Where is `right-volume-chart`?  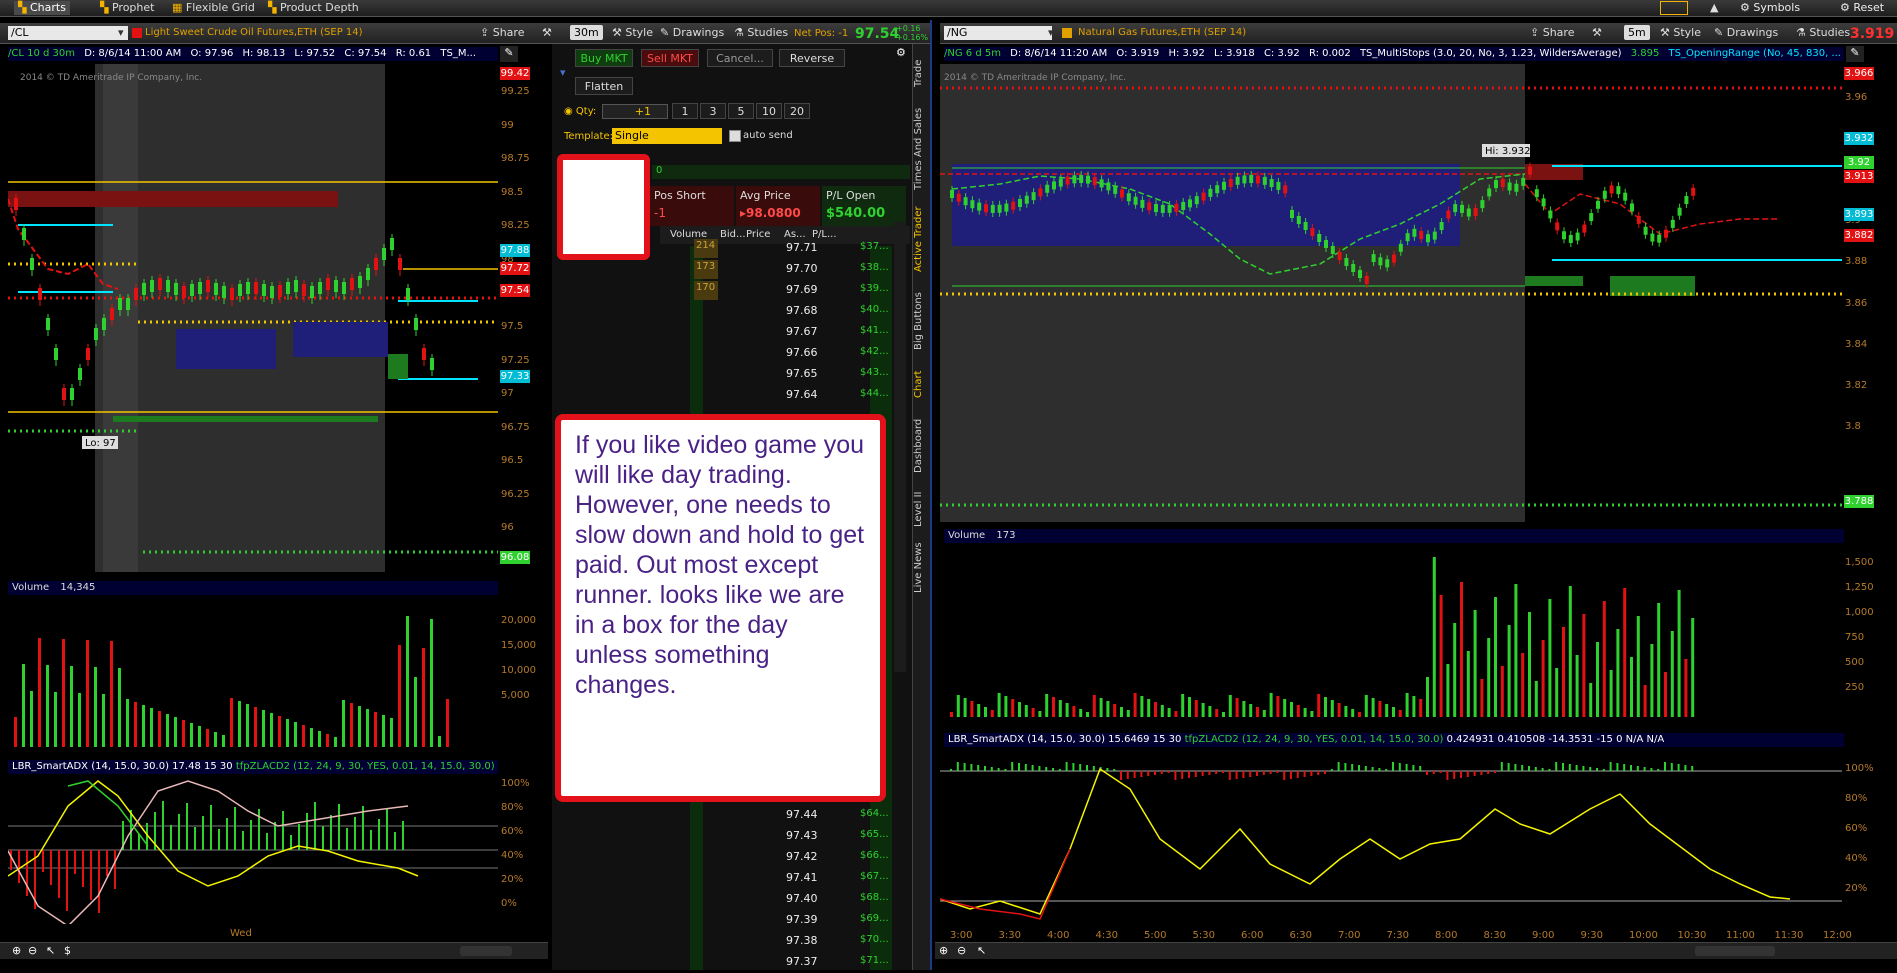 right-volume-chart is located at coordinates (1391, 632).